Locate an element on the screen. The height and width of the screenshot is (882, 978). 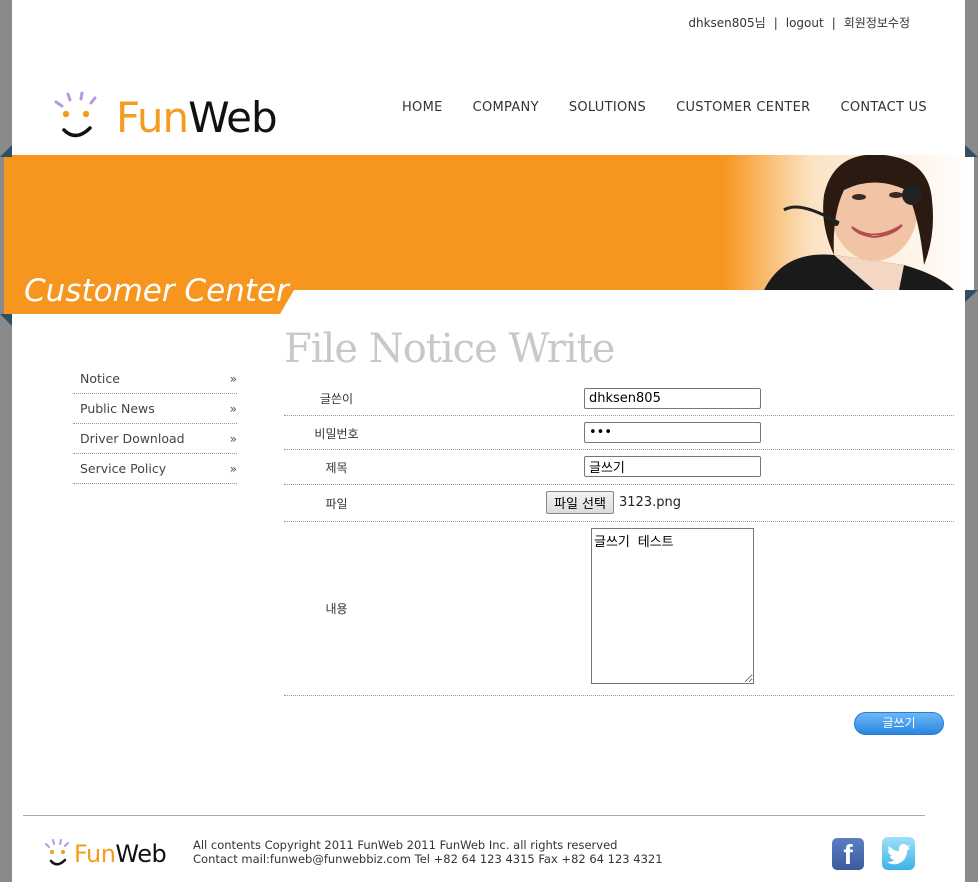
nav-home: HOME is located at coordinates (422, 107).